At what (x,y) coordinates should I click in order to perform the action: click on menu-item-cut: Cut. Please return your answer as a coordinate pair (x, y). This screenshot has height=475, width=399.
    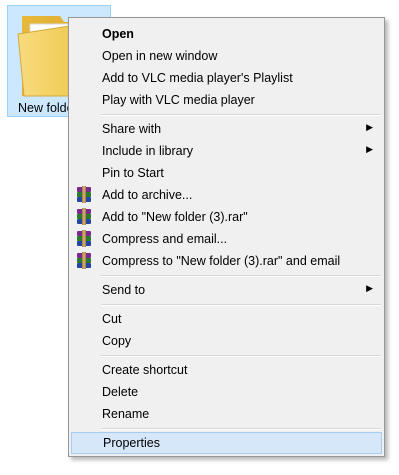
    Looking at the image, I should click on (226, 319).